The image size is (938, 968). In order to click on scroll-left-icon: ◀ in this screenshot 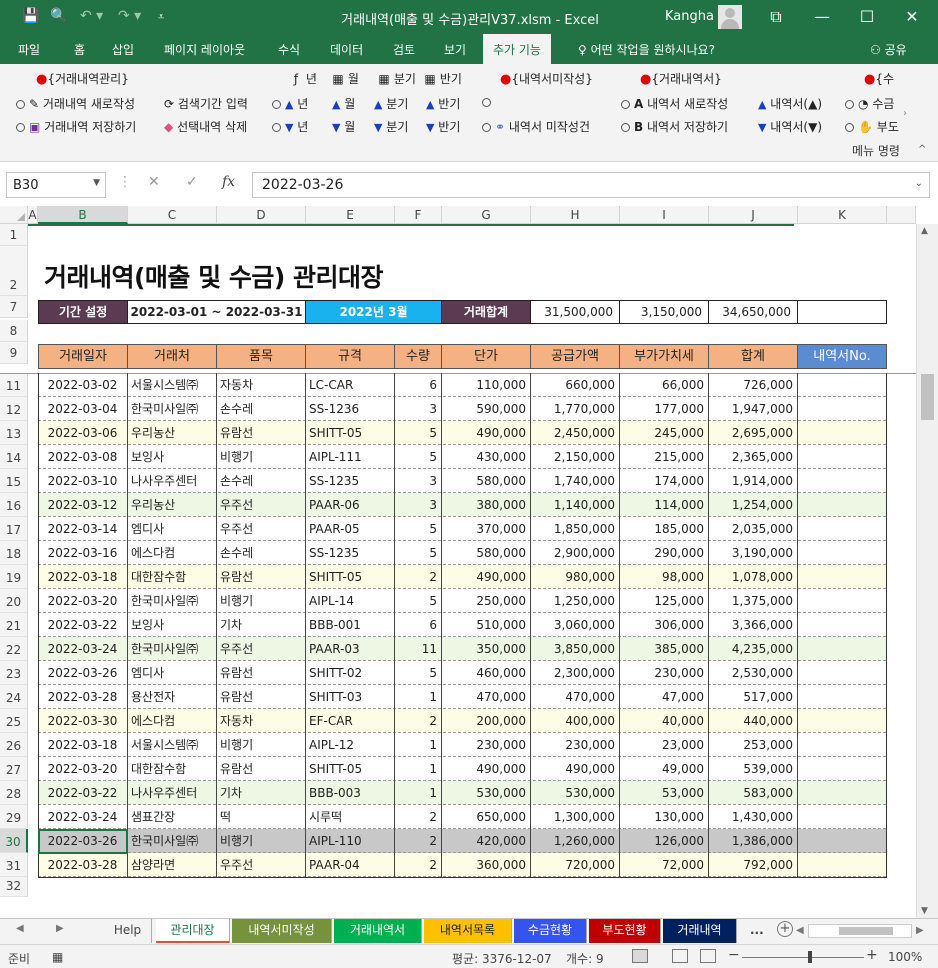, I will do `click(800, 930)`.